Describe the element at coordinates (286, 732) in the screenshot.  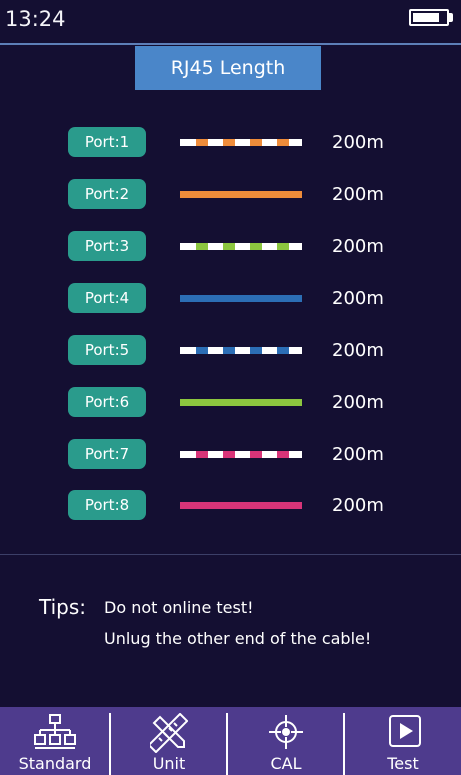
I see `crosshair-icon` at that location.